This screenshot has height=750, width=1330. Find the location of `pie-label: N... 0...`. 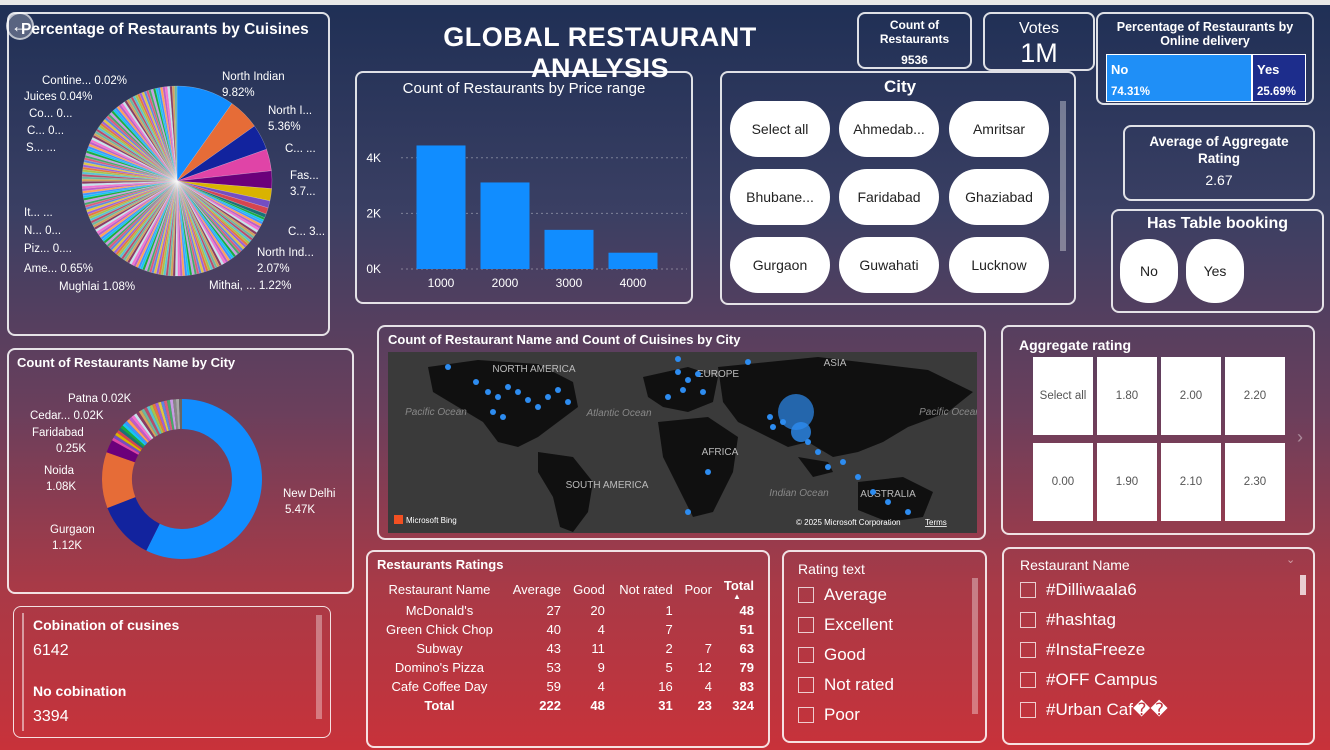

pie-label: N... 0... is located at coordinates (42, 231).